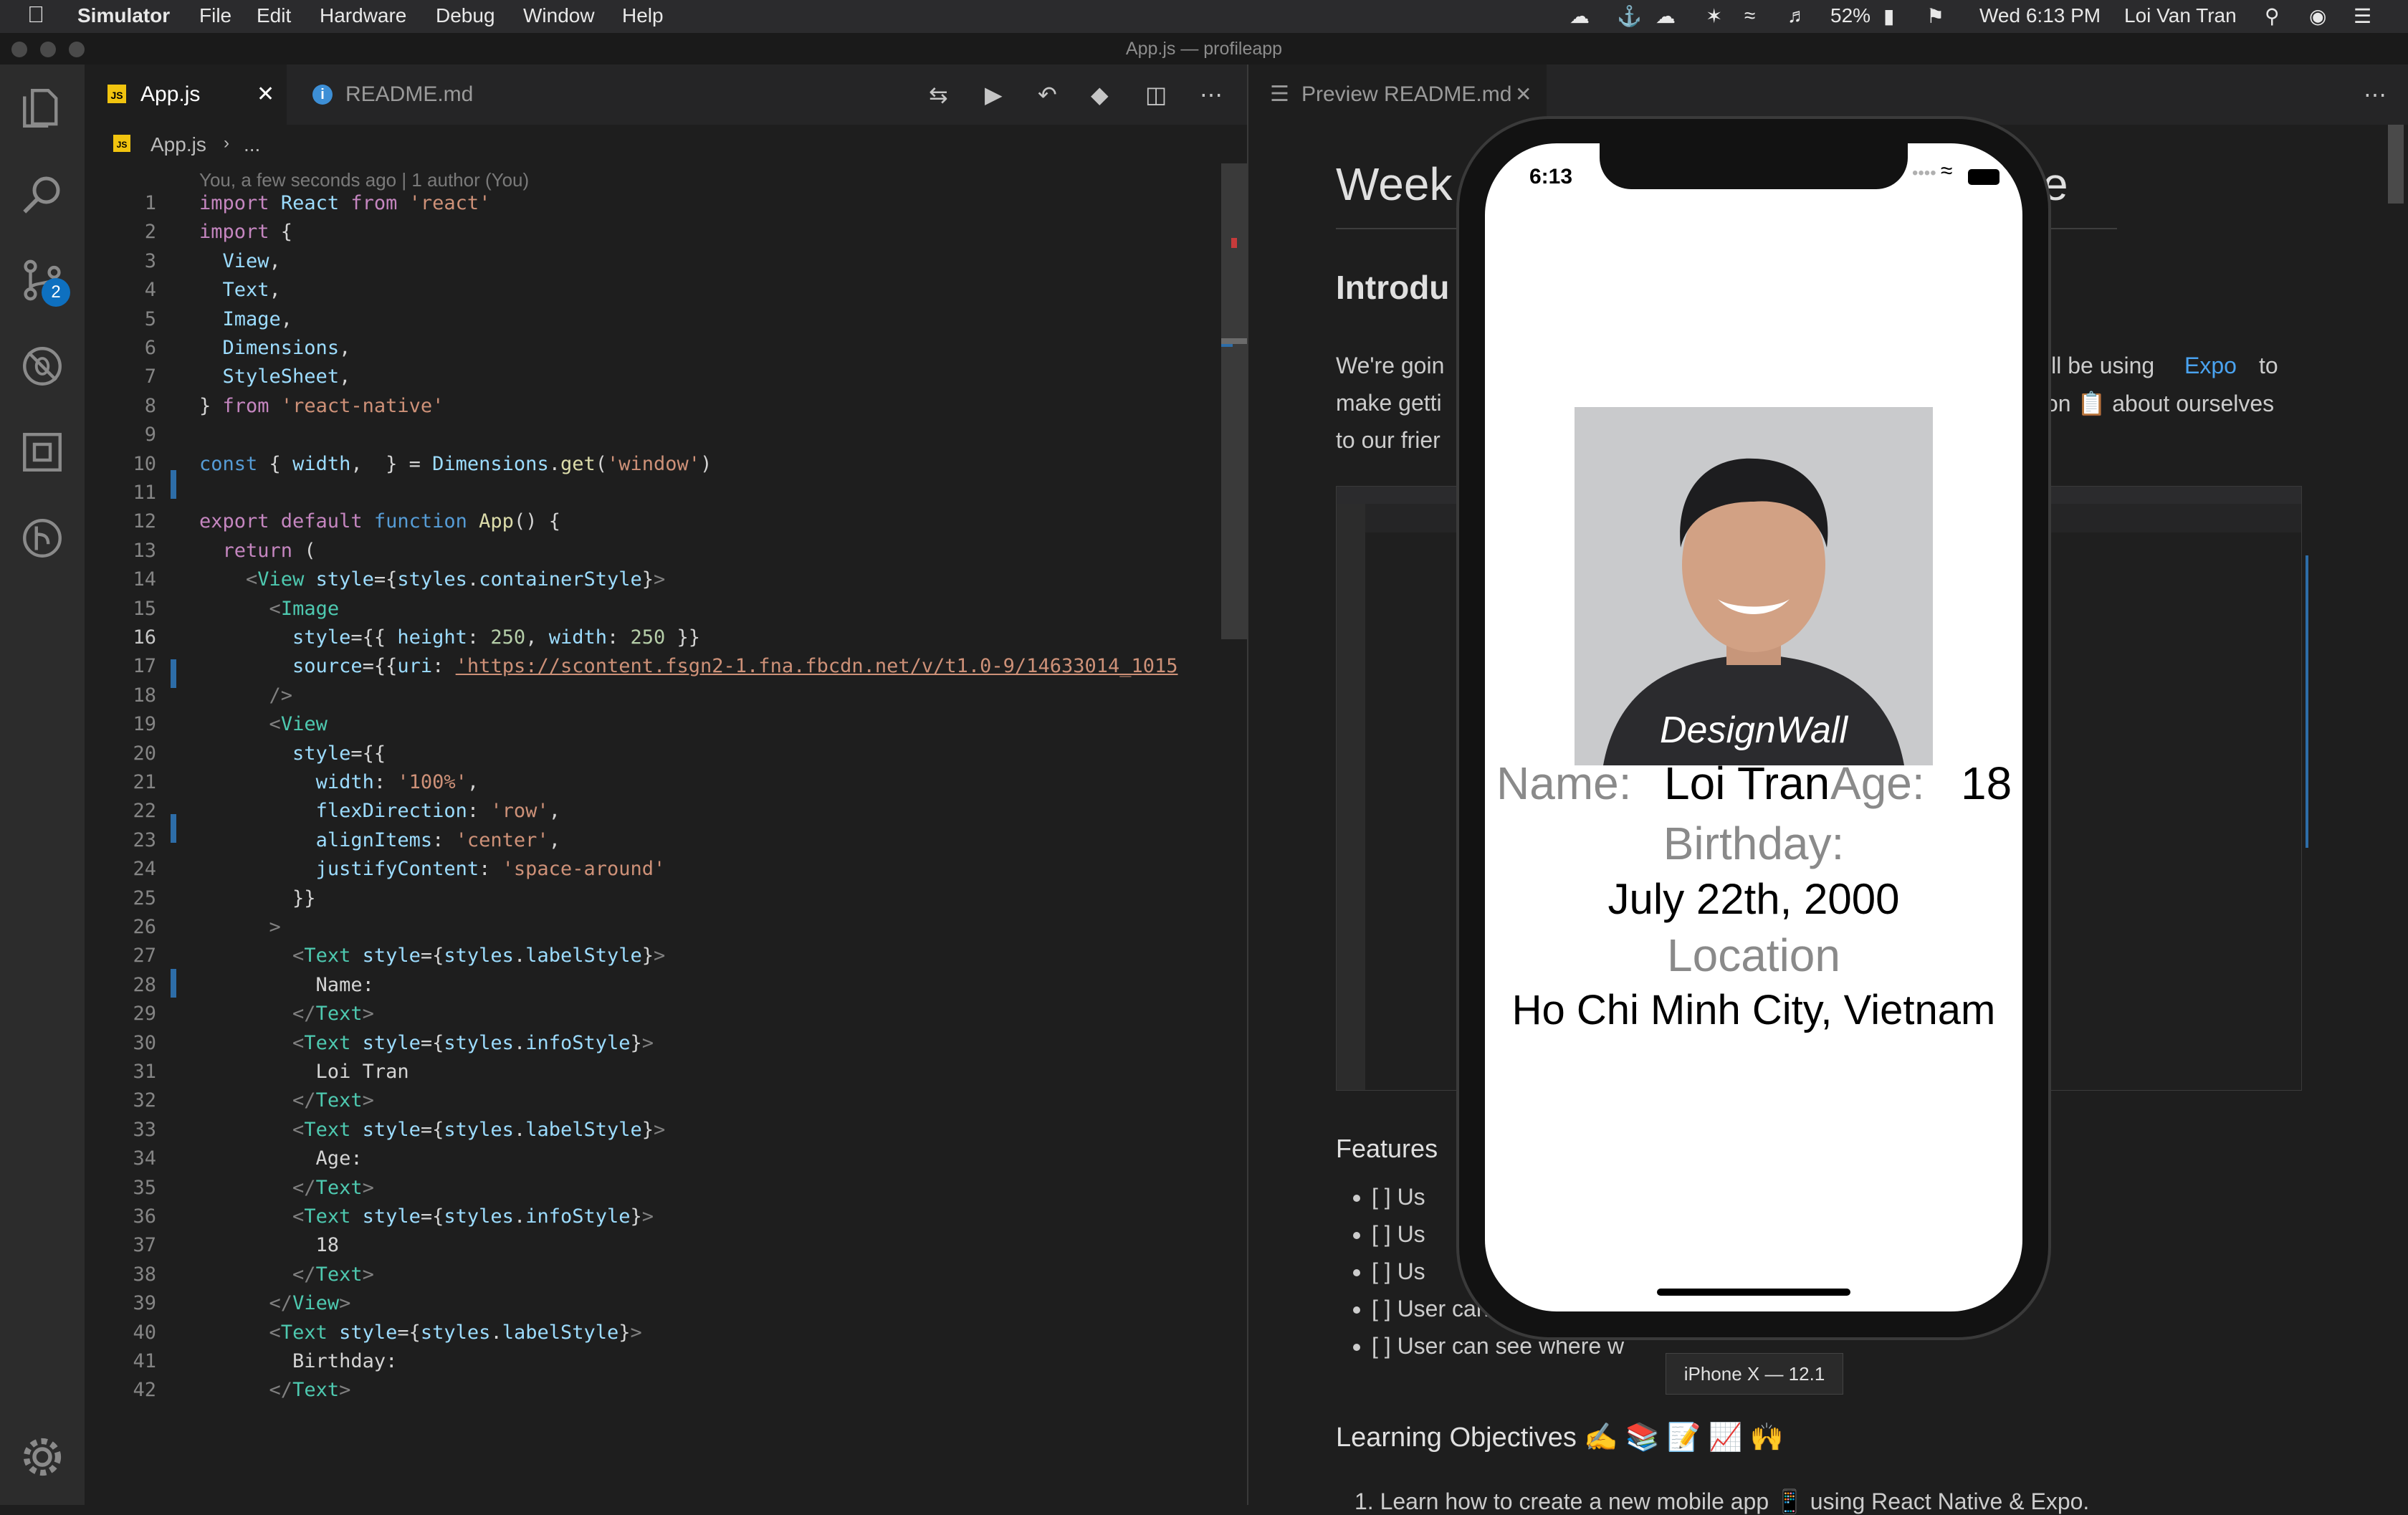 This screenshot has height=1515, width=2408. I want to click on code-line: } from 'react-native', so click(321, 406).